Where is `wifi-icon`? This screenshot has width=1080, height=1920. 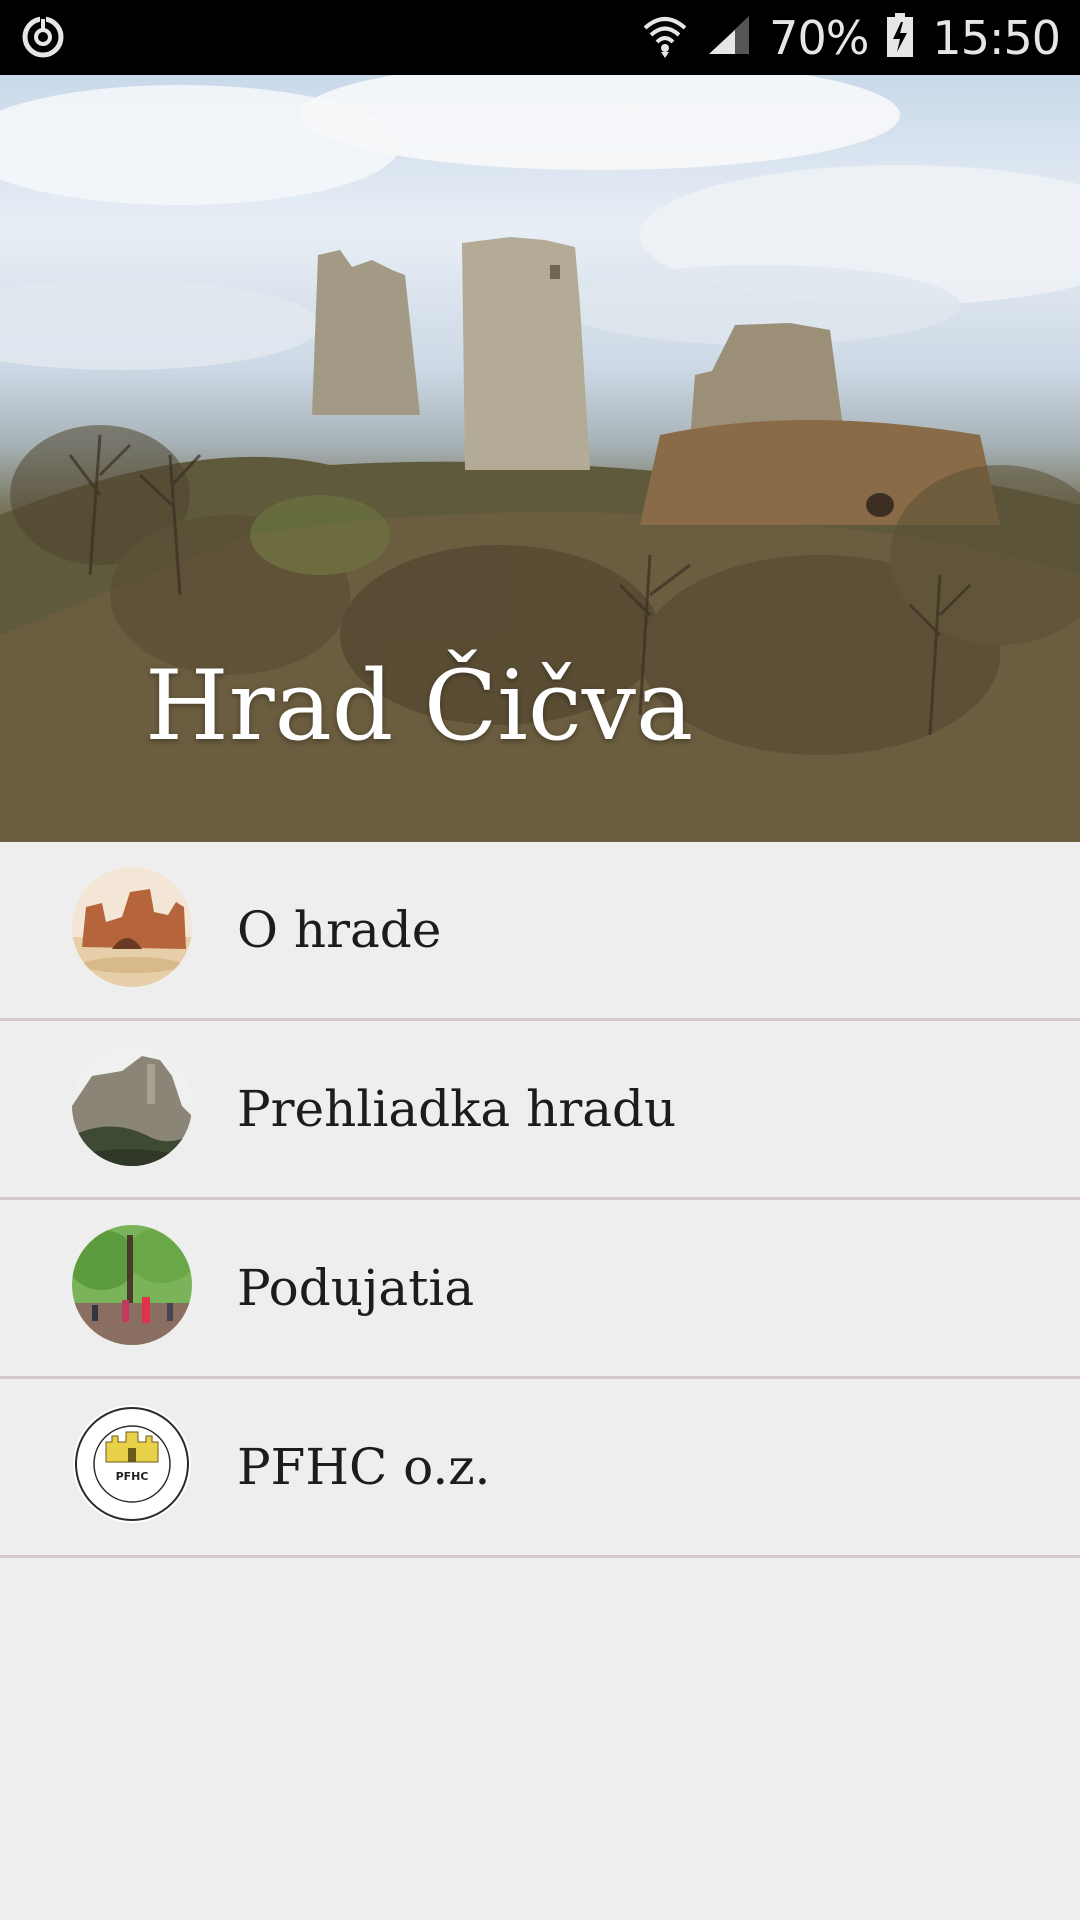
wifi-icon is located at coordinates (665, 37).